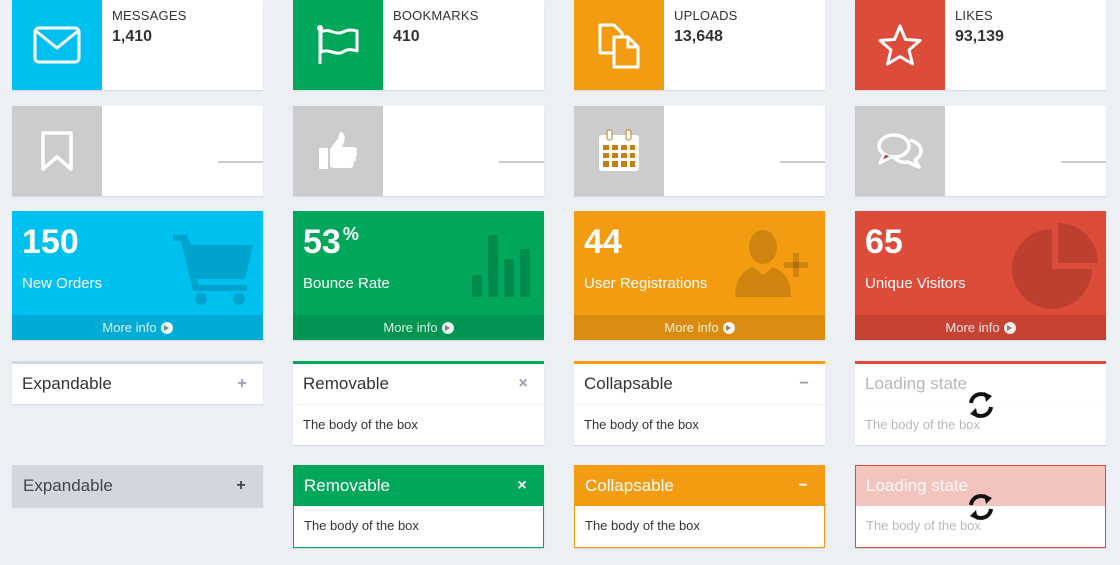  I want to click on progress-box-bookmarks: BOOKMARKS 41,410 70% Increase in 30 Days, so click(137, 151).